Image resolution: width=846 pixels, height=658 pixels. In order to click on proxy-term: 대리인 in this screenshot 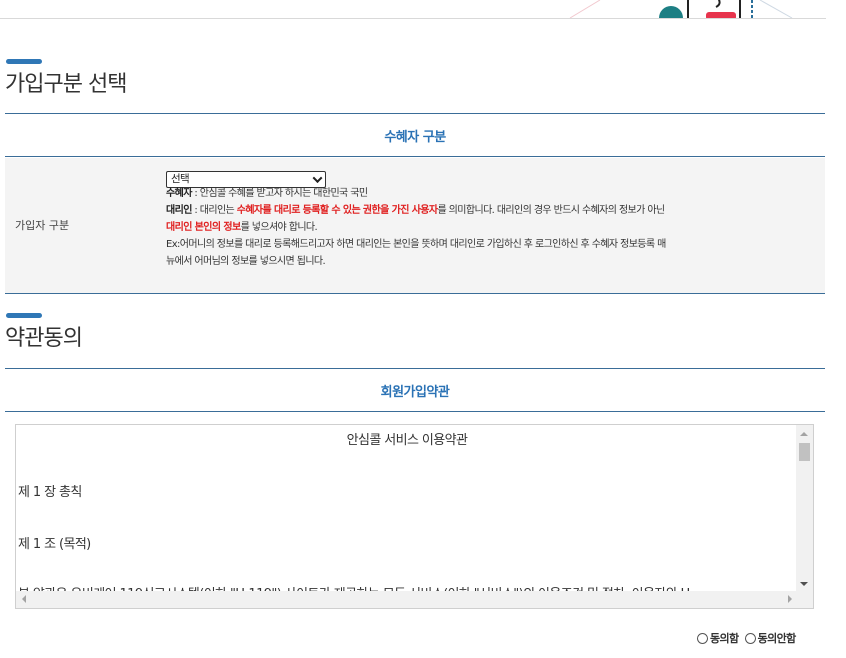, I will do `click(179, 210)`.